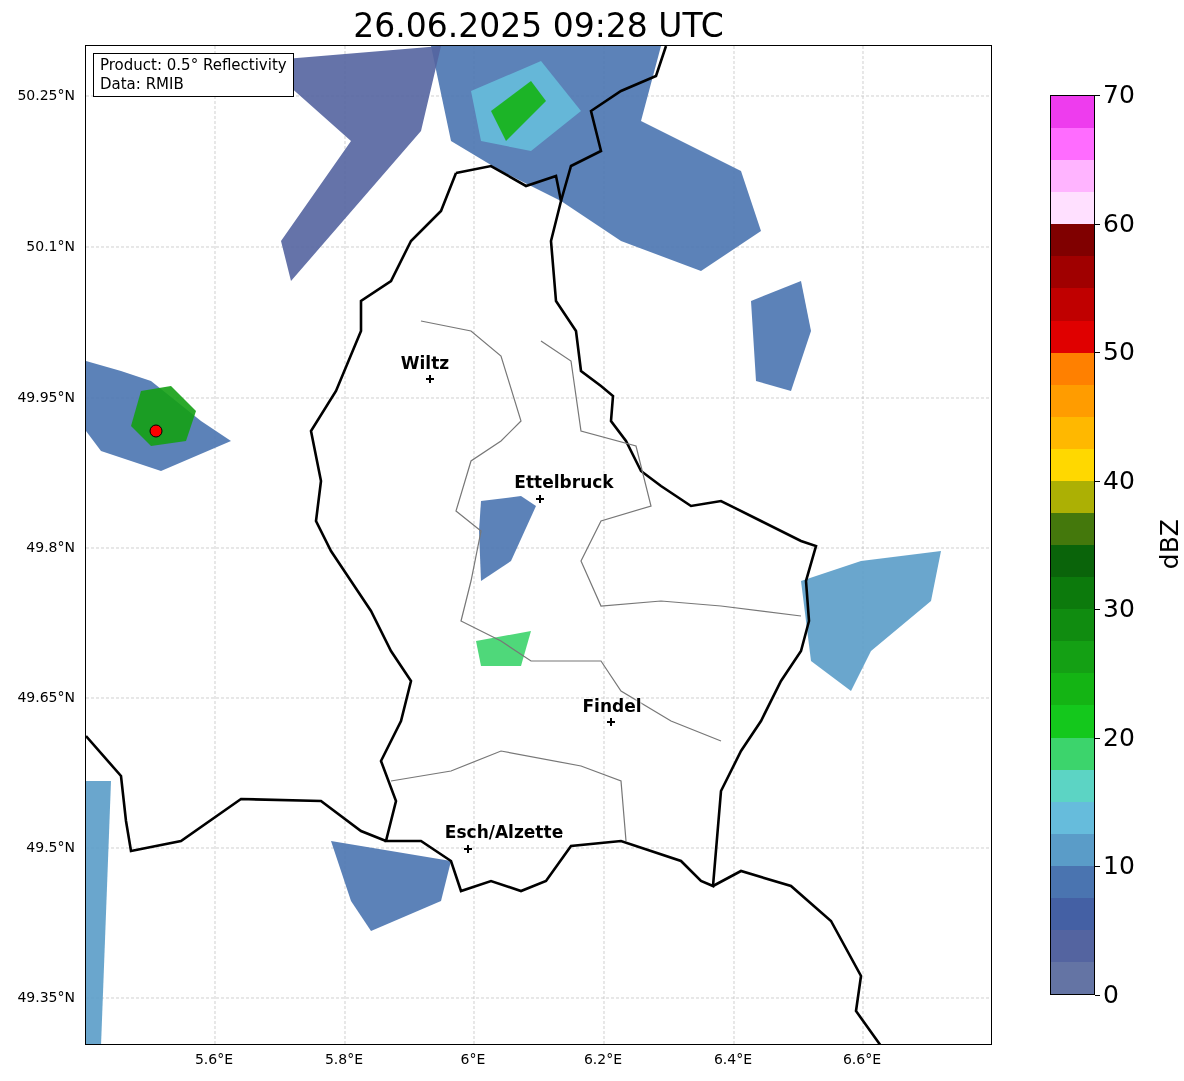  I want to click on scale-tick-label: 70, so click(1119, 95).